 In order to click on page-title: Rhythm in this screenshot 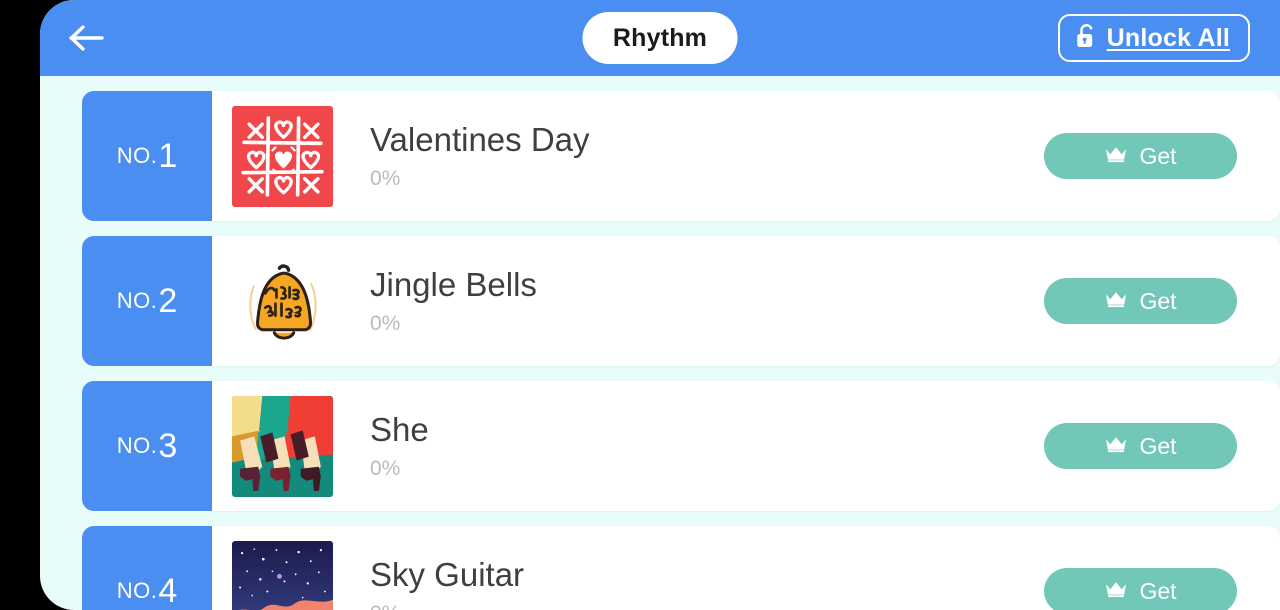, I will do `click(660, 37)`.